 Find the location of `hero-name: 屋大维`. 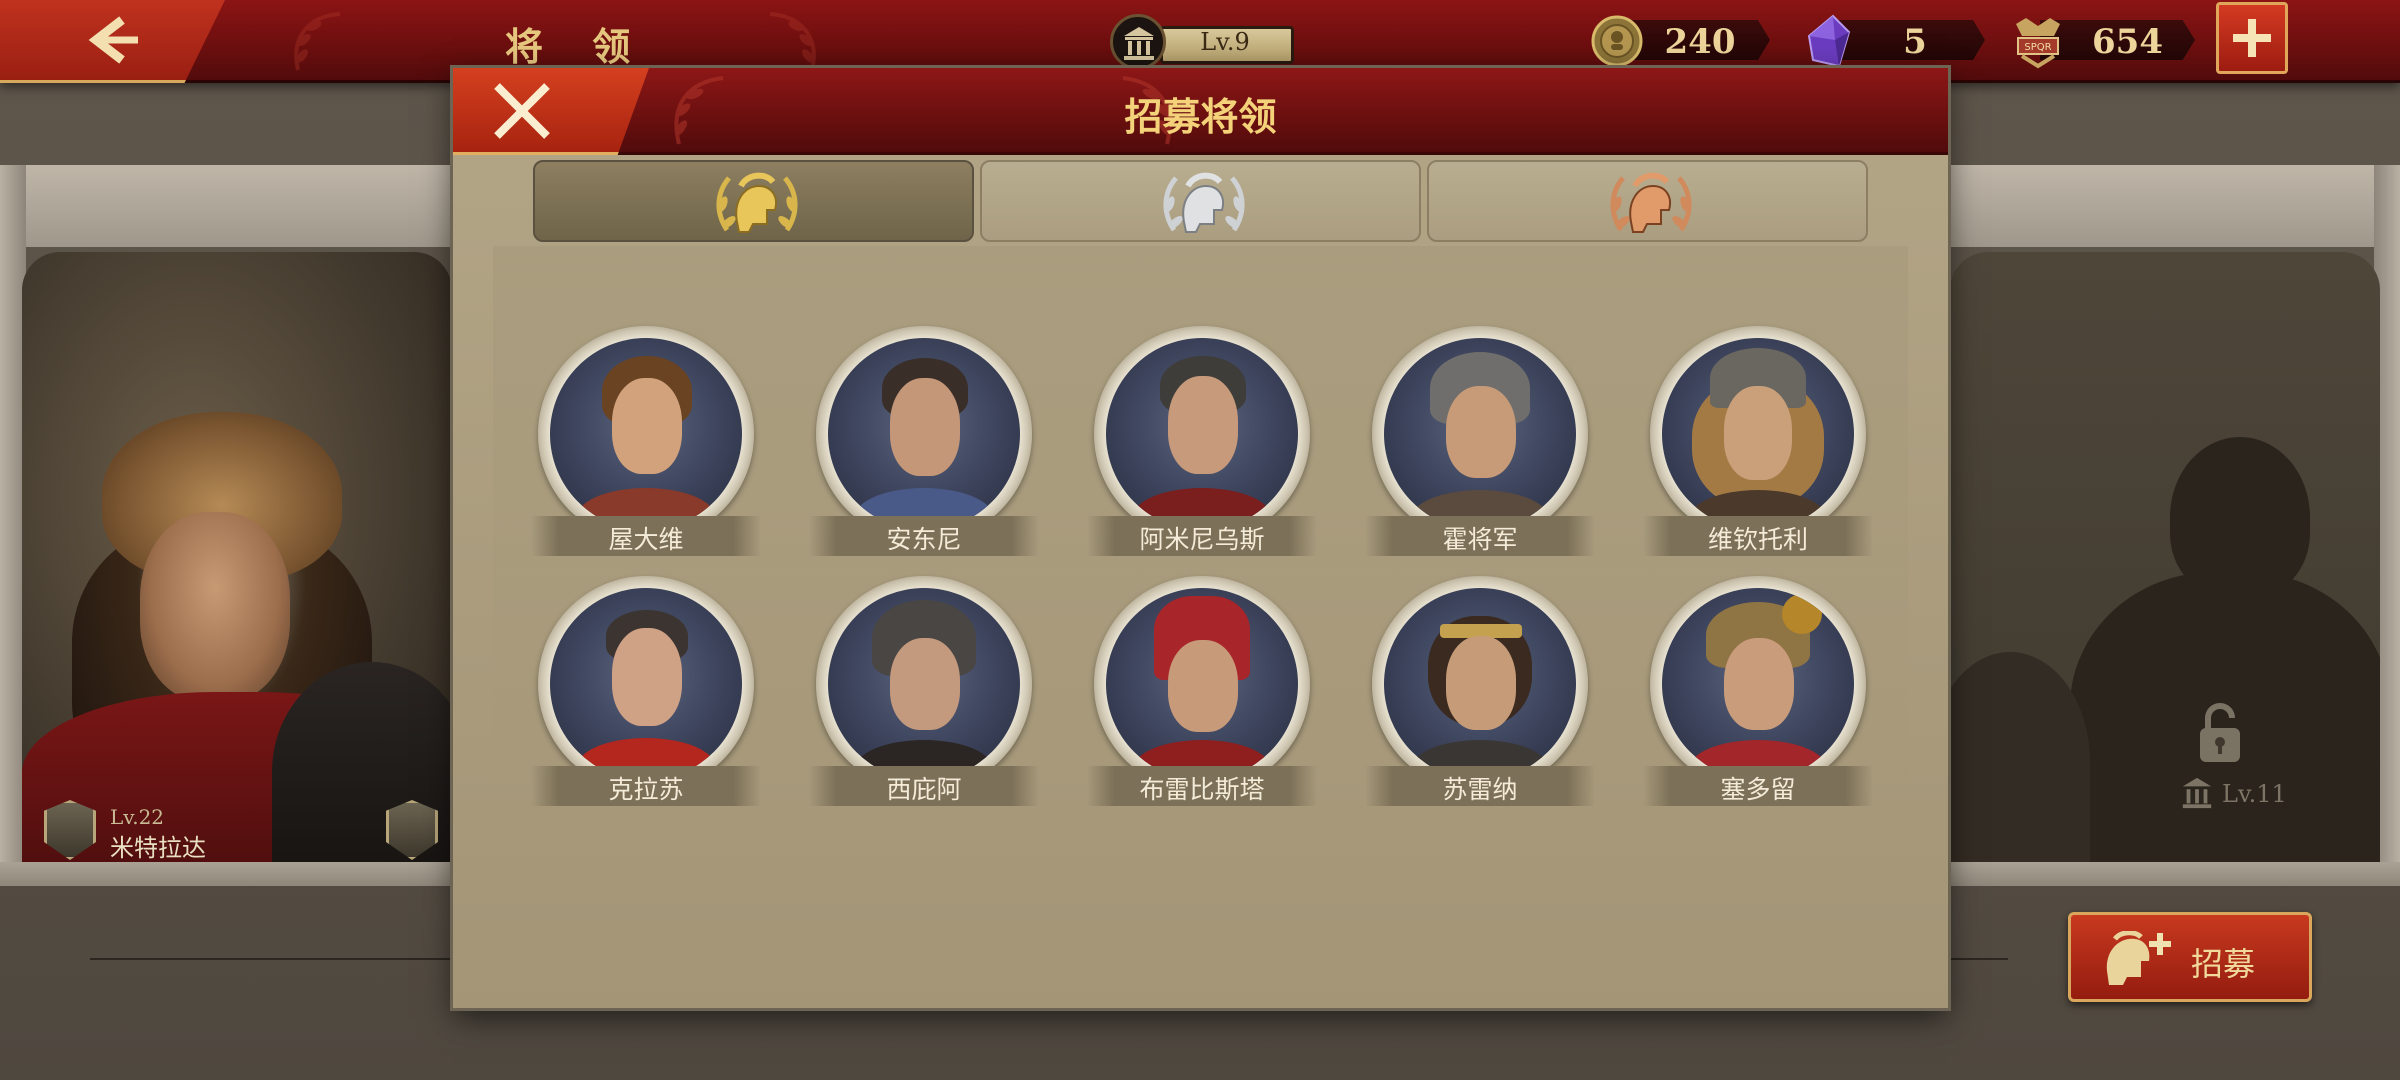

hero-name: 屋大维 is located at coordinates (646, 539).